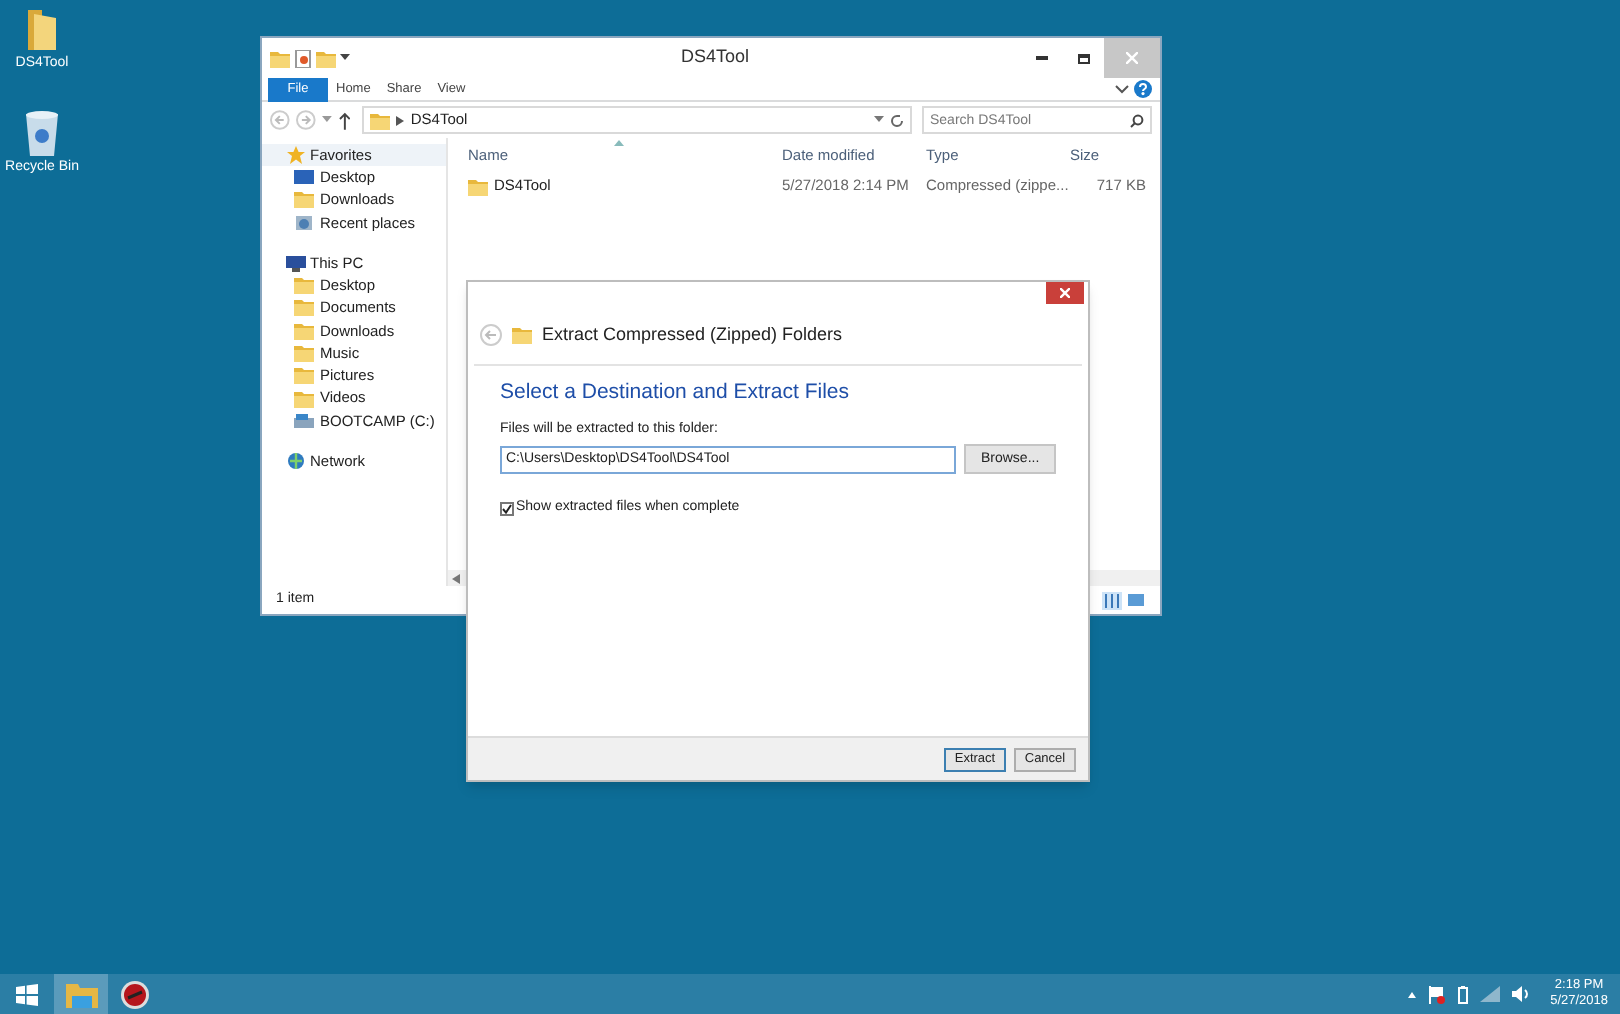 The image size is (1620, 1014). What do you see at coordinates (1122, 89) in the screenshot?
I see `chevron-down-icon` at bounding box center [1122, 89].